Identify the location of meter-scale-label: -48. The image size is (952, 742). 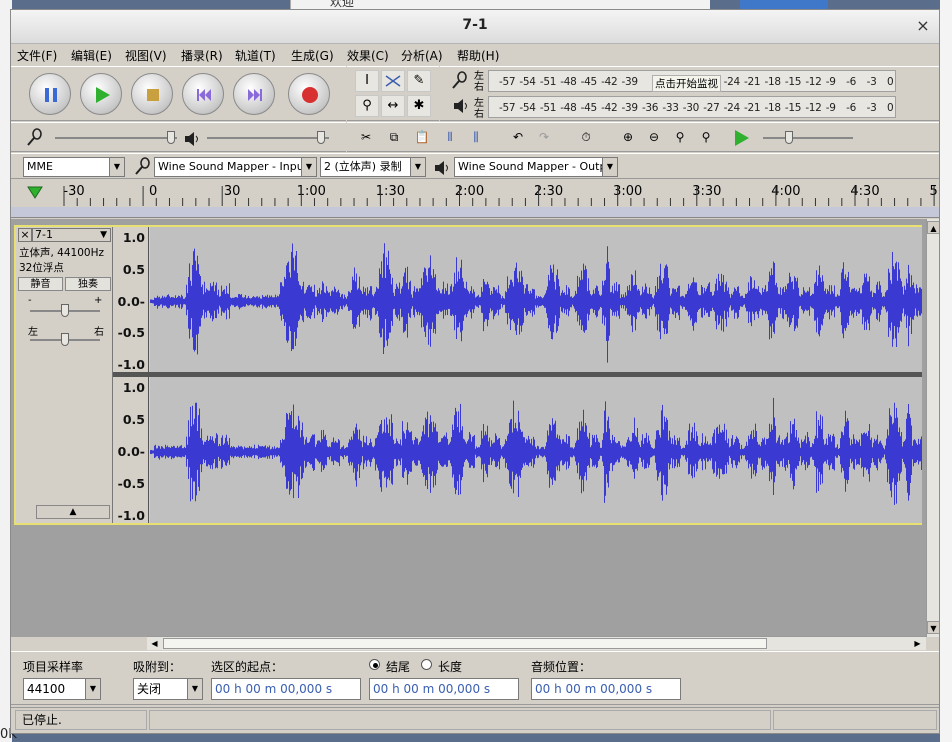
(568, 108).